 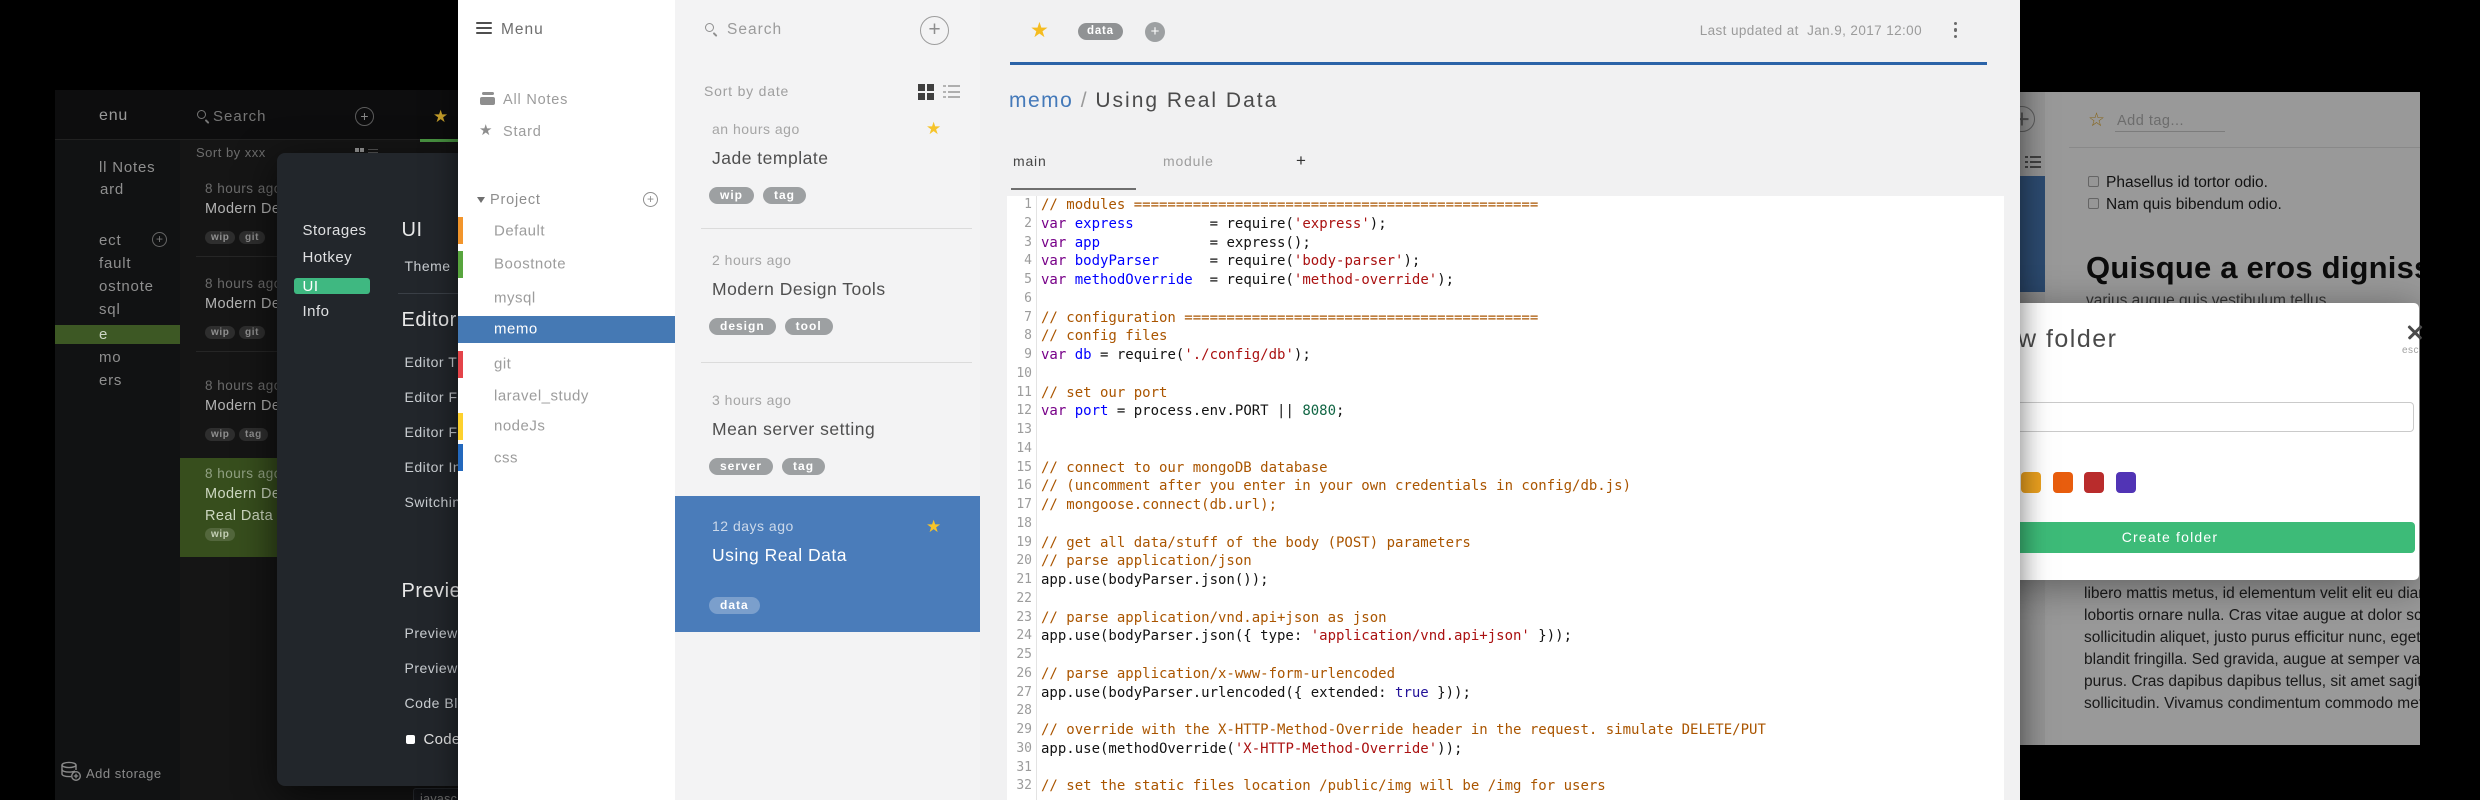 What do you see at coordinates (1030, 161) in the screenshot?
I see `tab-main: main` at bounding box center [1030, 161].